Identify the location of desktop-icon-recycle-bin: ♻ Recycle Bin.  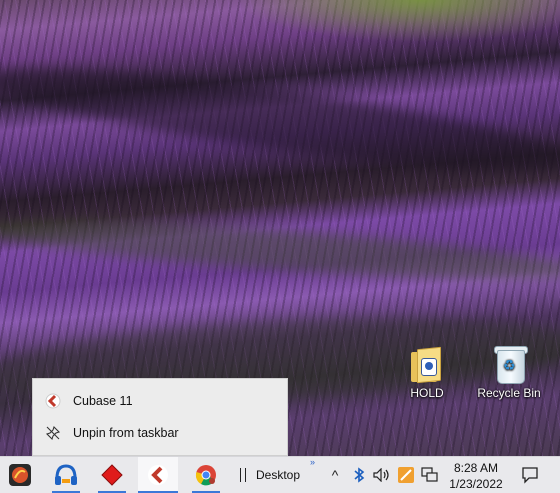
(509, 372).